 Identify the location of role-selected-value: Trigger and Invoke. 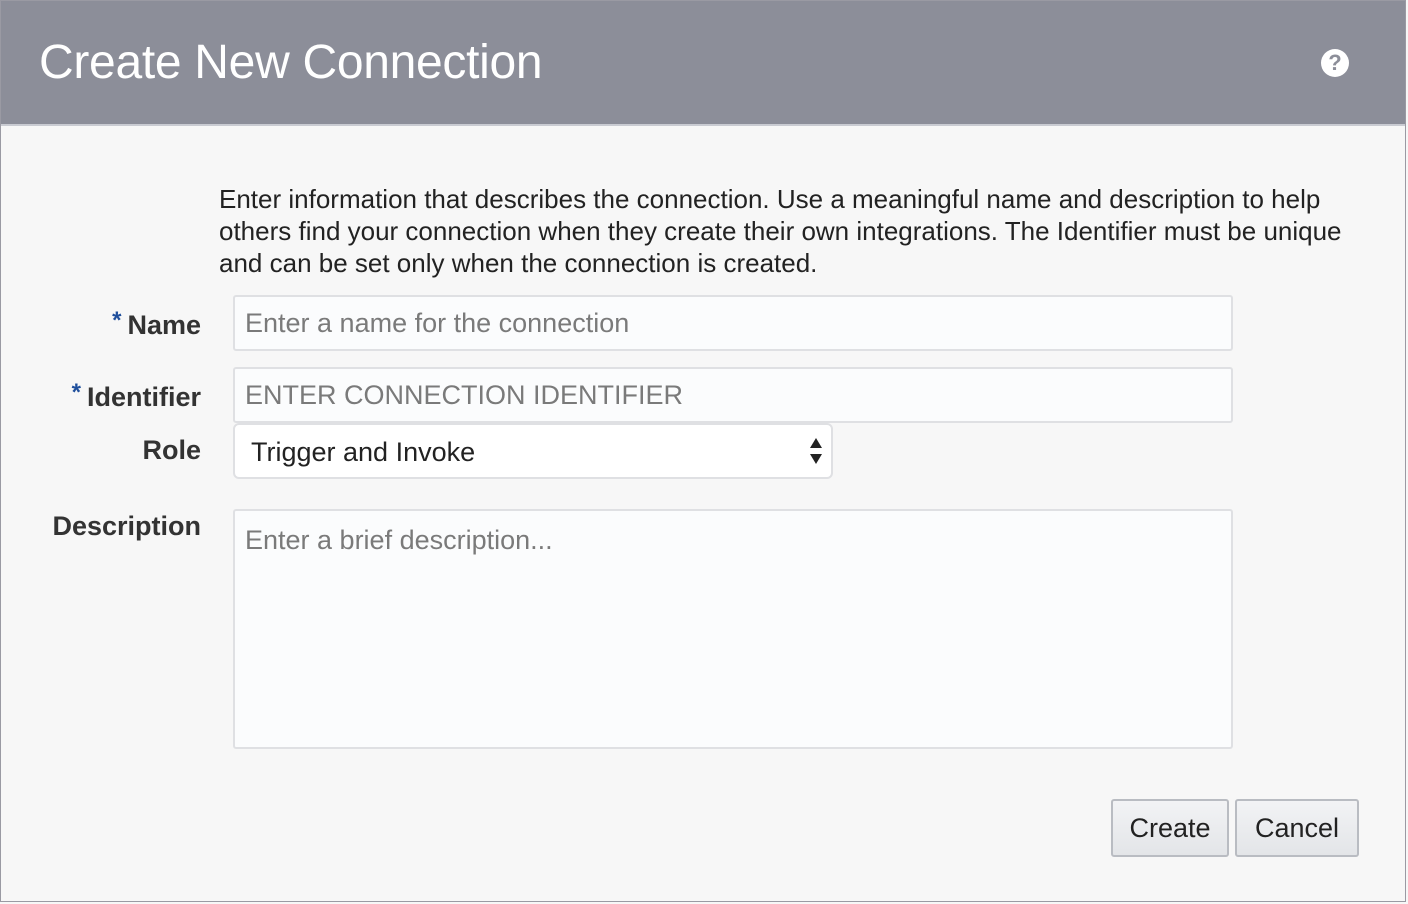
(363, 452).